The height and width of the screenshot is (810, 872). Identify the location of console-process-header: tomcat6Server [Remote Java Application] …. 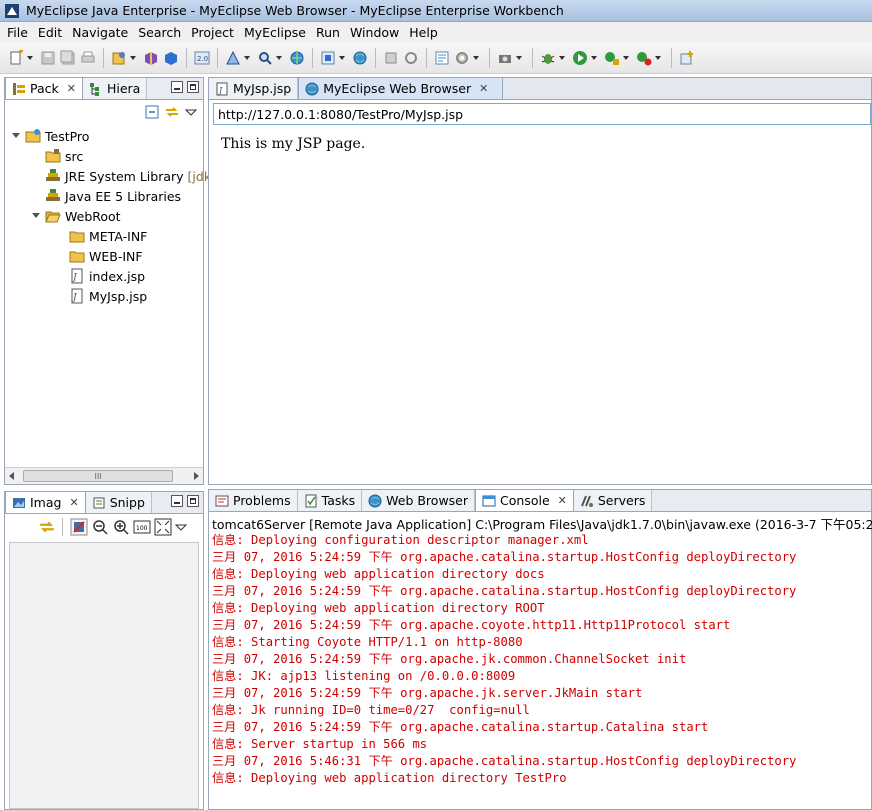
(542, 524).